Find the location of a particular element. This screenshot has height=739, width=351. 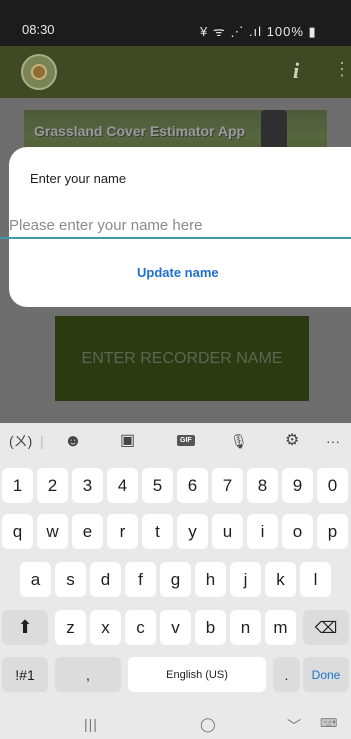

key-g: g is located at coordinates (175, 579).